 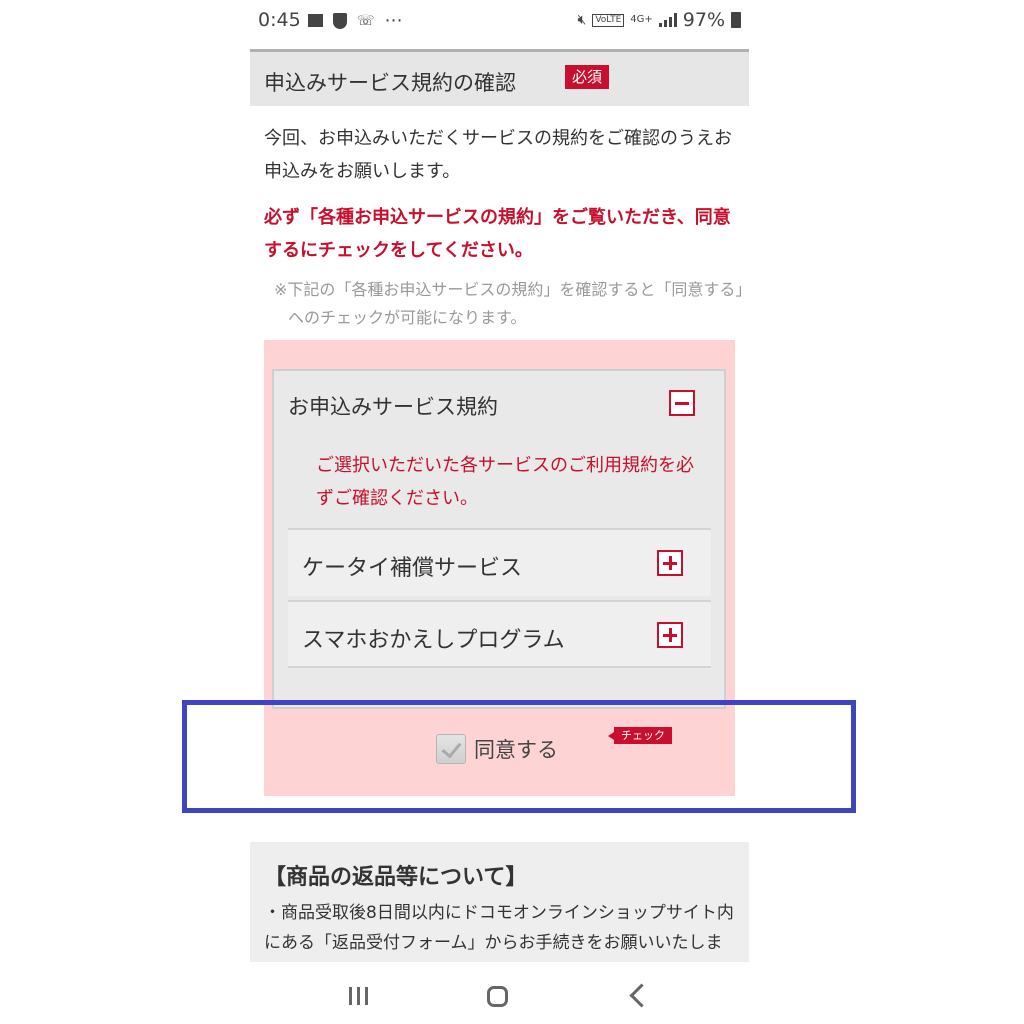 What do you see at coordinates (587, 77) in the screenshot?
I see `required-badge: 必須` at bounding box center [587, 77].